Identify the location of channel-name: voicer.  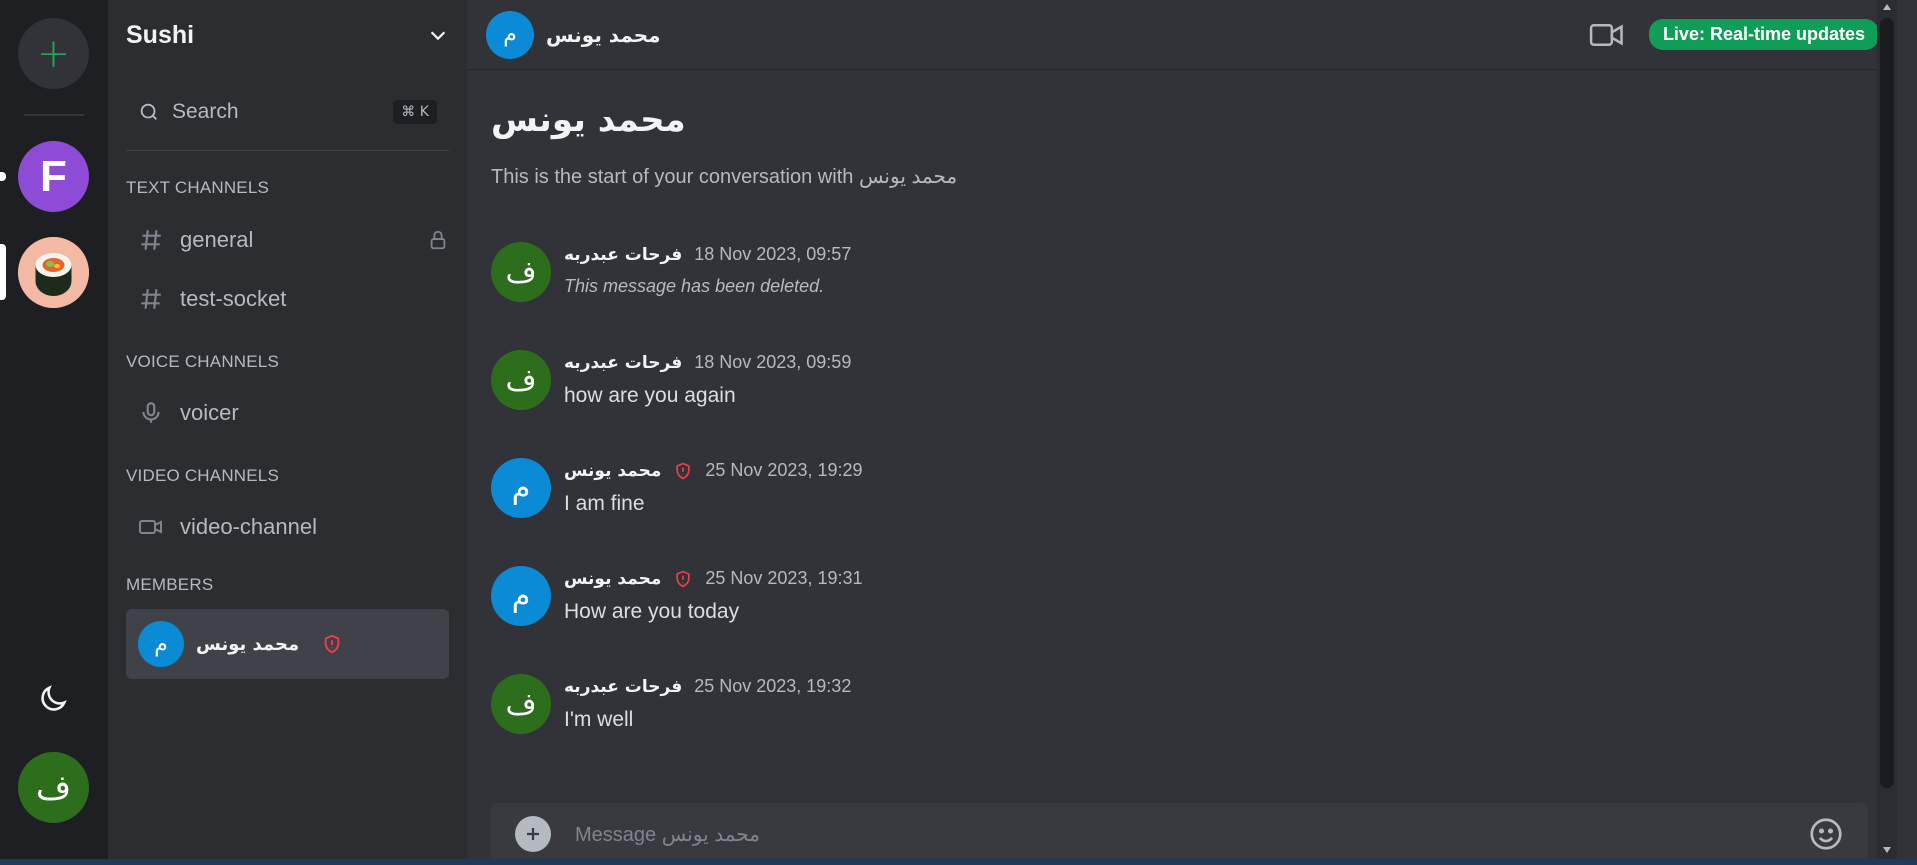
(209, 412).